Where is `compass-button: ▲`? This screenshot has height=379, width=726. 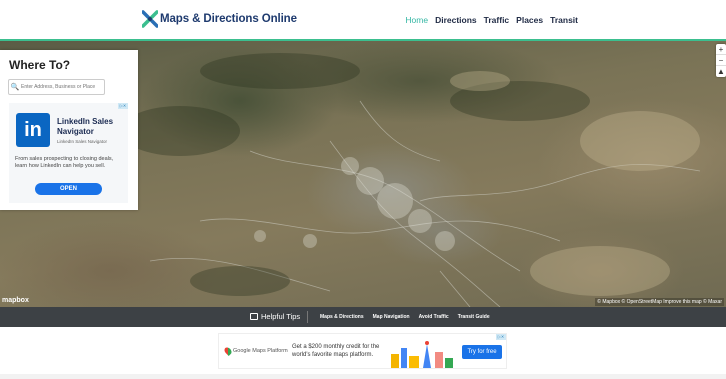
compass-button: ▲ is located at coordinates (721, 71).